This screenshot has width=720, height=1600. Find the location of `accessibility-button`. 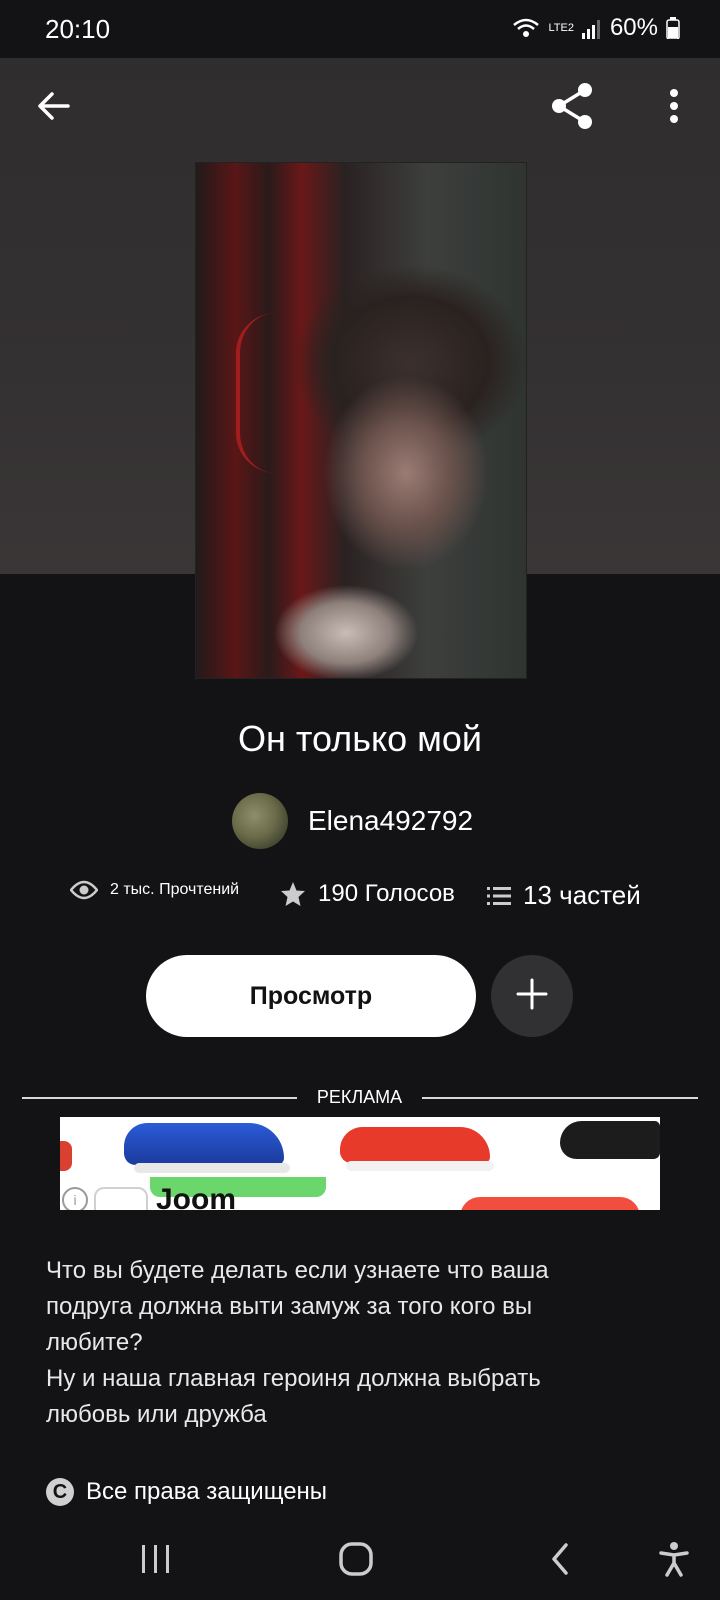

accessibility-button is located at coordinates (674, 1561).